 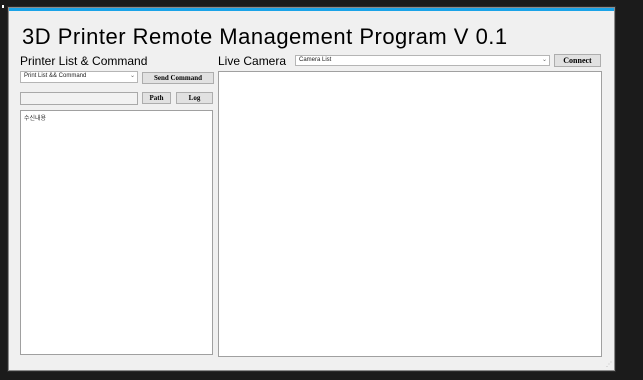 I want to click on path-input, so click(x=79, y=98).